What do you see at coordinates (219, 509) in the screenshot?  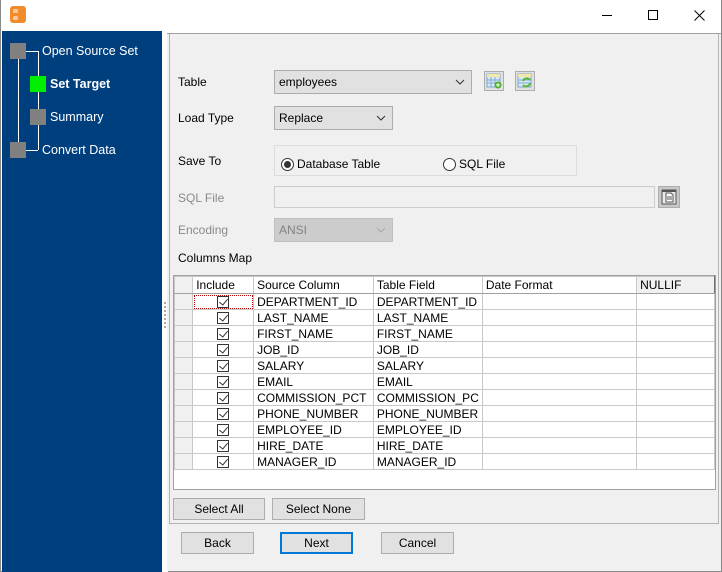 I see `select-all-button: Select All` at bounding box center [219, 509].